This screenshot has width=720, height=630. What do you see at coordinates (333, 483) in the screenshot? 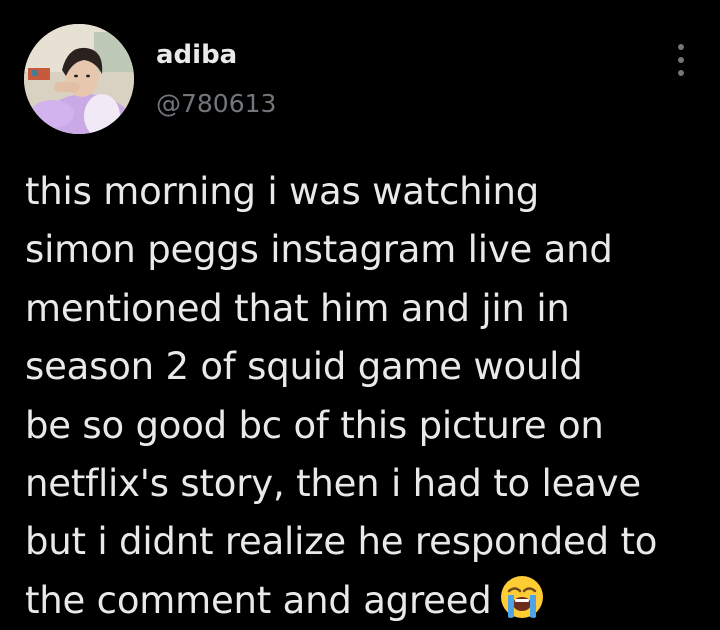
I see `tweet-text-line: netflix's story, then i had to leave` at bounding box center [333, 483].